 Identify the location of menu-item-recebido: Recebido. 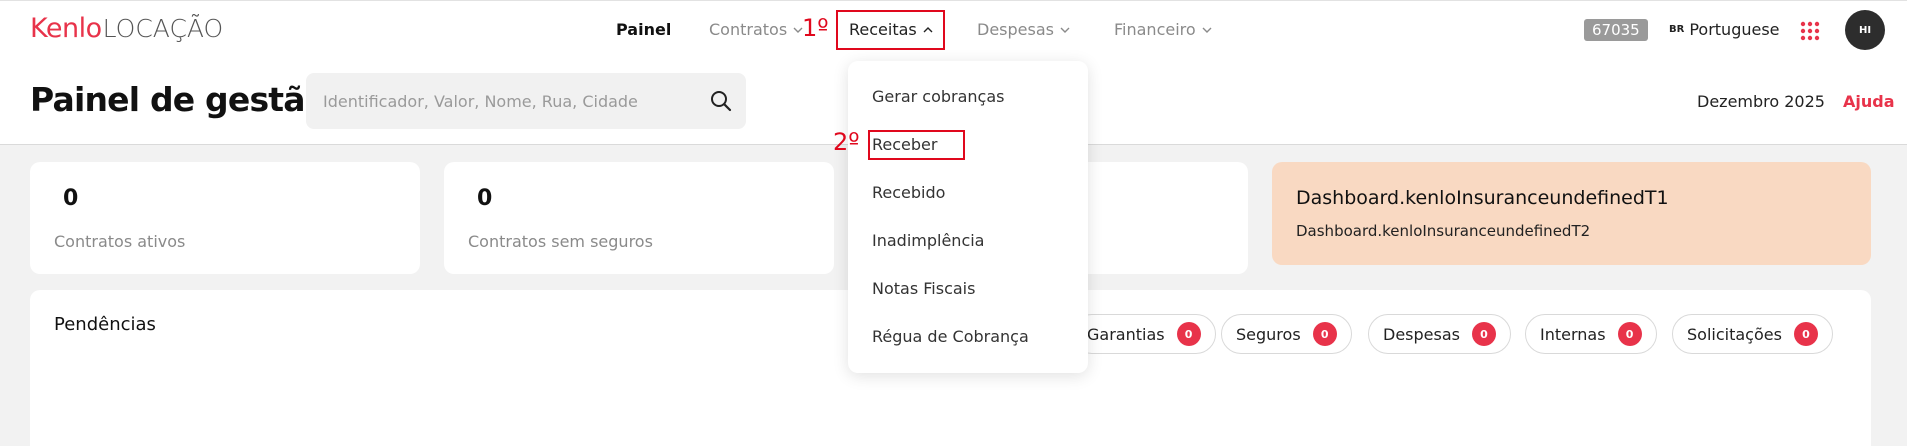
(908, 192).